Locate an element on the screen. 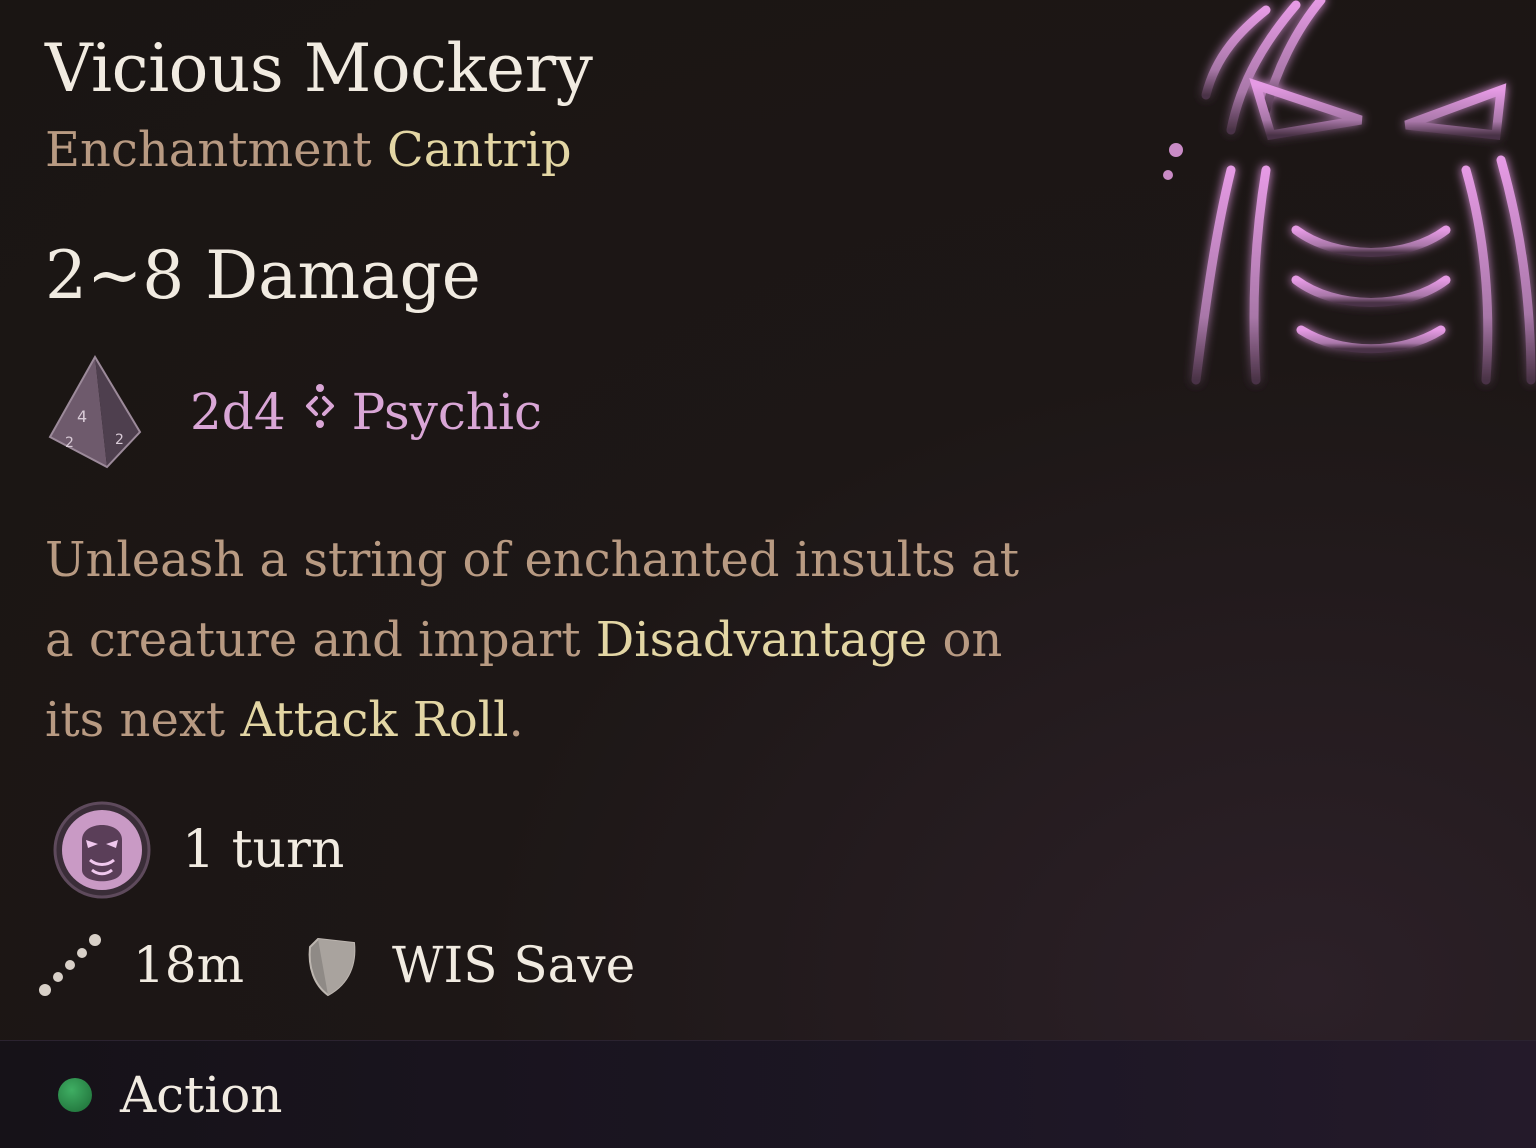  duration-row: 1 turn is located at coordinates (198, 850).